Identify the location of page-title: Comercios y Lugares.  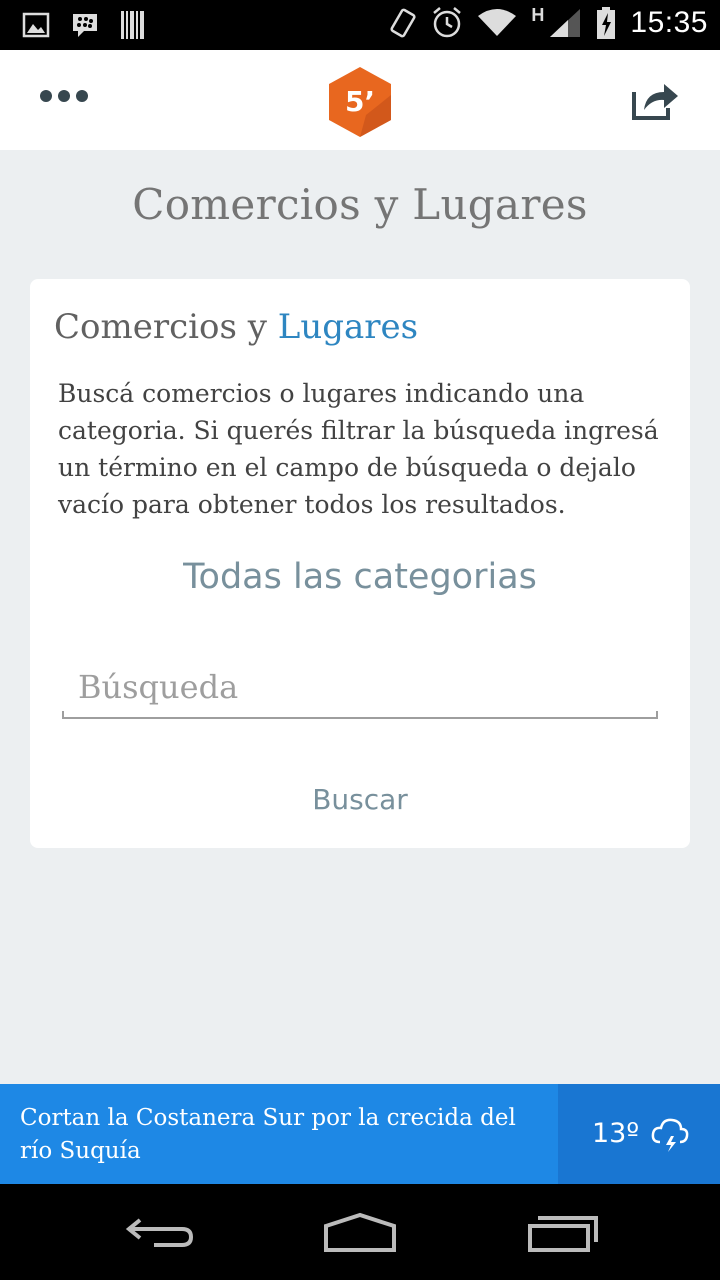
(360, 204).